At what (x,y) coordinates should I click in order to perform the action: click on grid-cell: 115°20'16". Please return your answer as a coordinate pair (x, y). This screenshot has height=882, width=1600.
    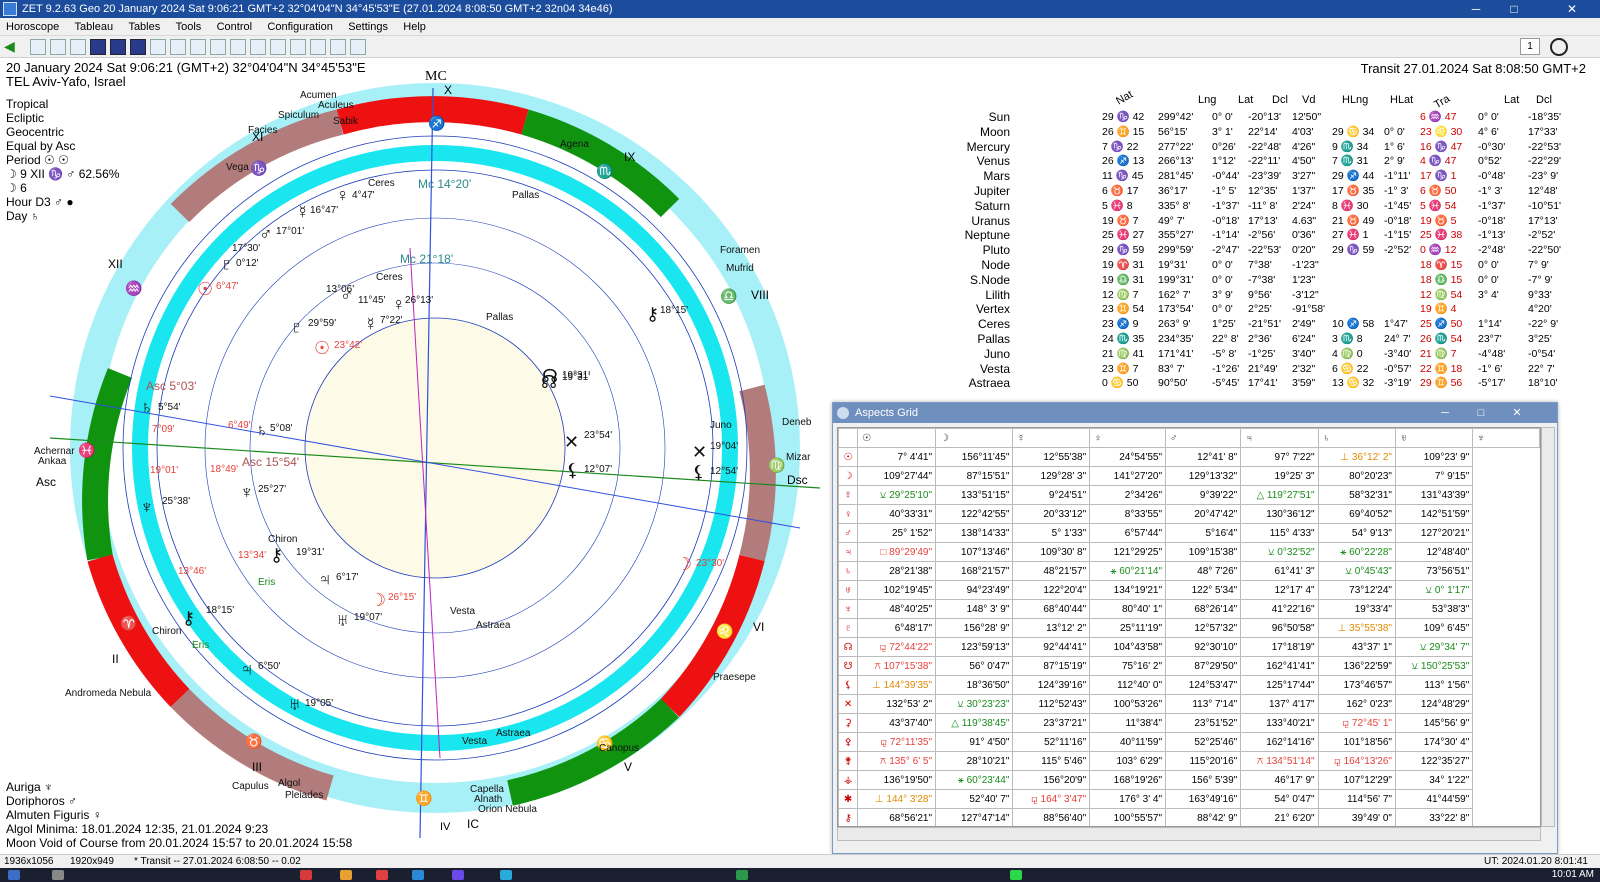
    Looking at the image, I should click on (1203, 761).